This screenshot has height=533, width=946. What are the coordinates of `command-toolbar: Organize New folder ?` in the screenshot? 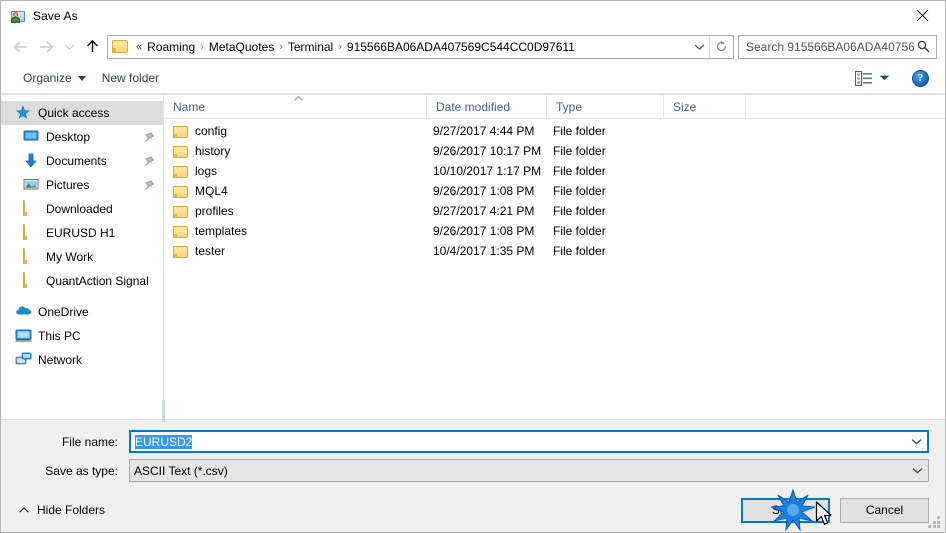 It's located at (473, 78).